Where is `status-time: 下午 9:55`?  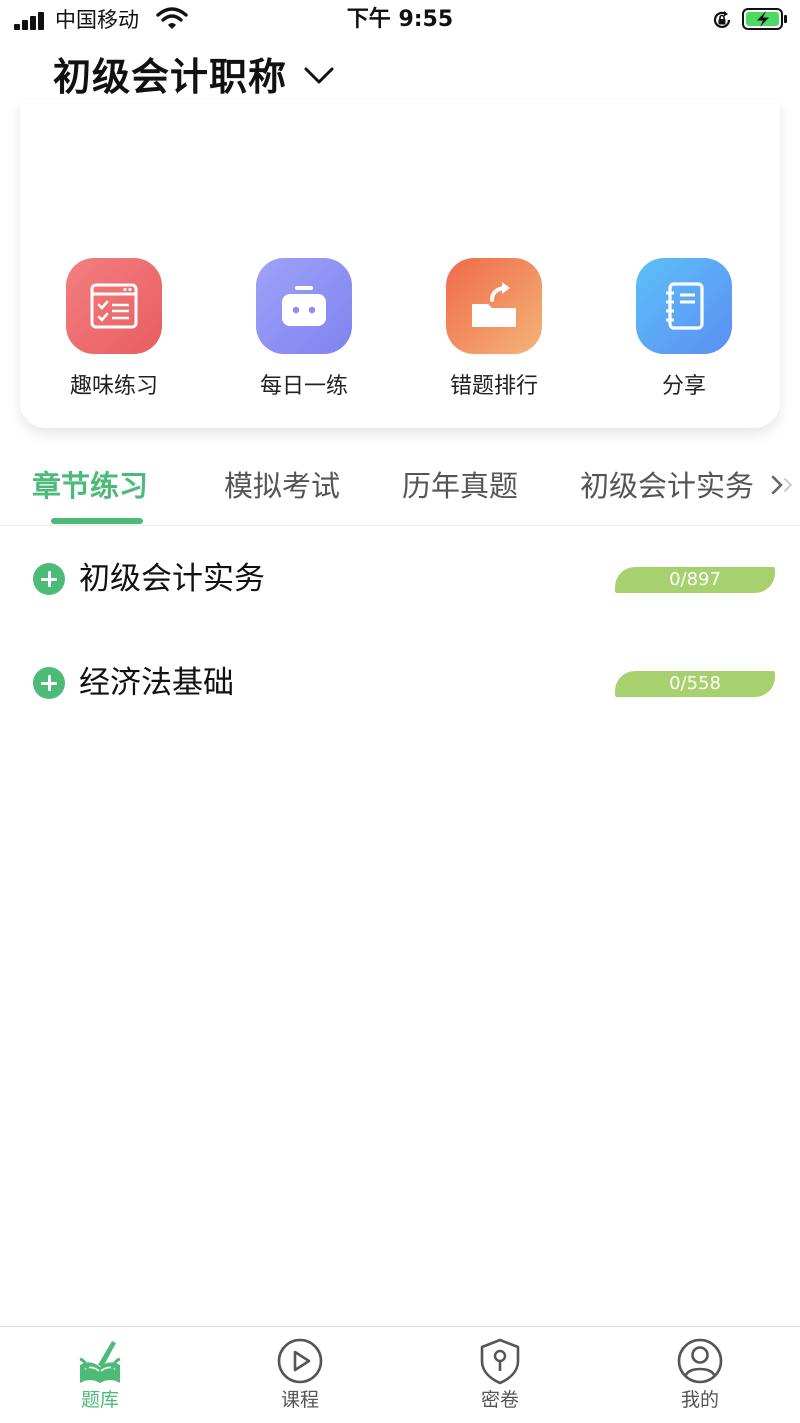
status-time: 下午 9:55 is located at coordinates (400, 19).